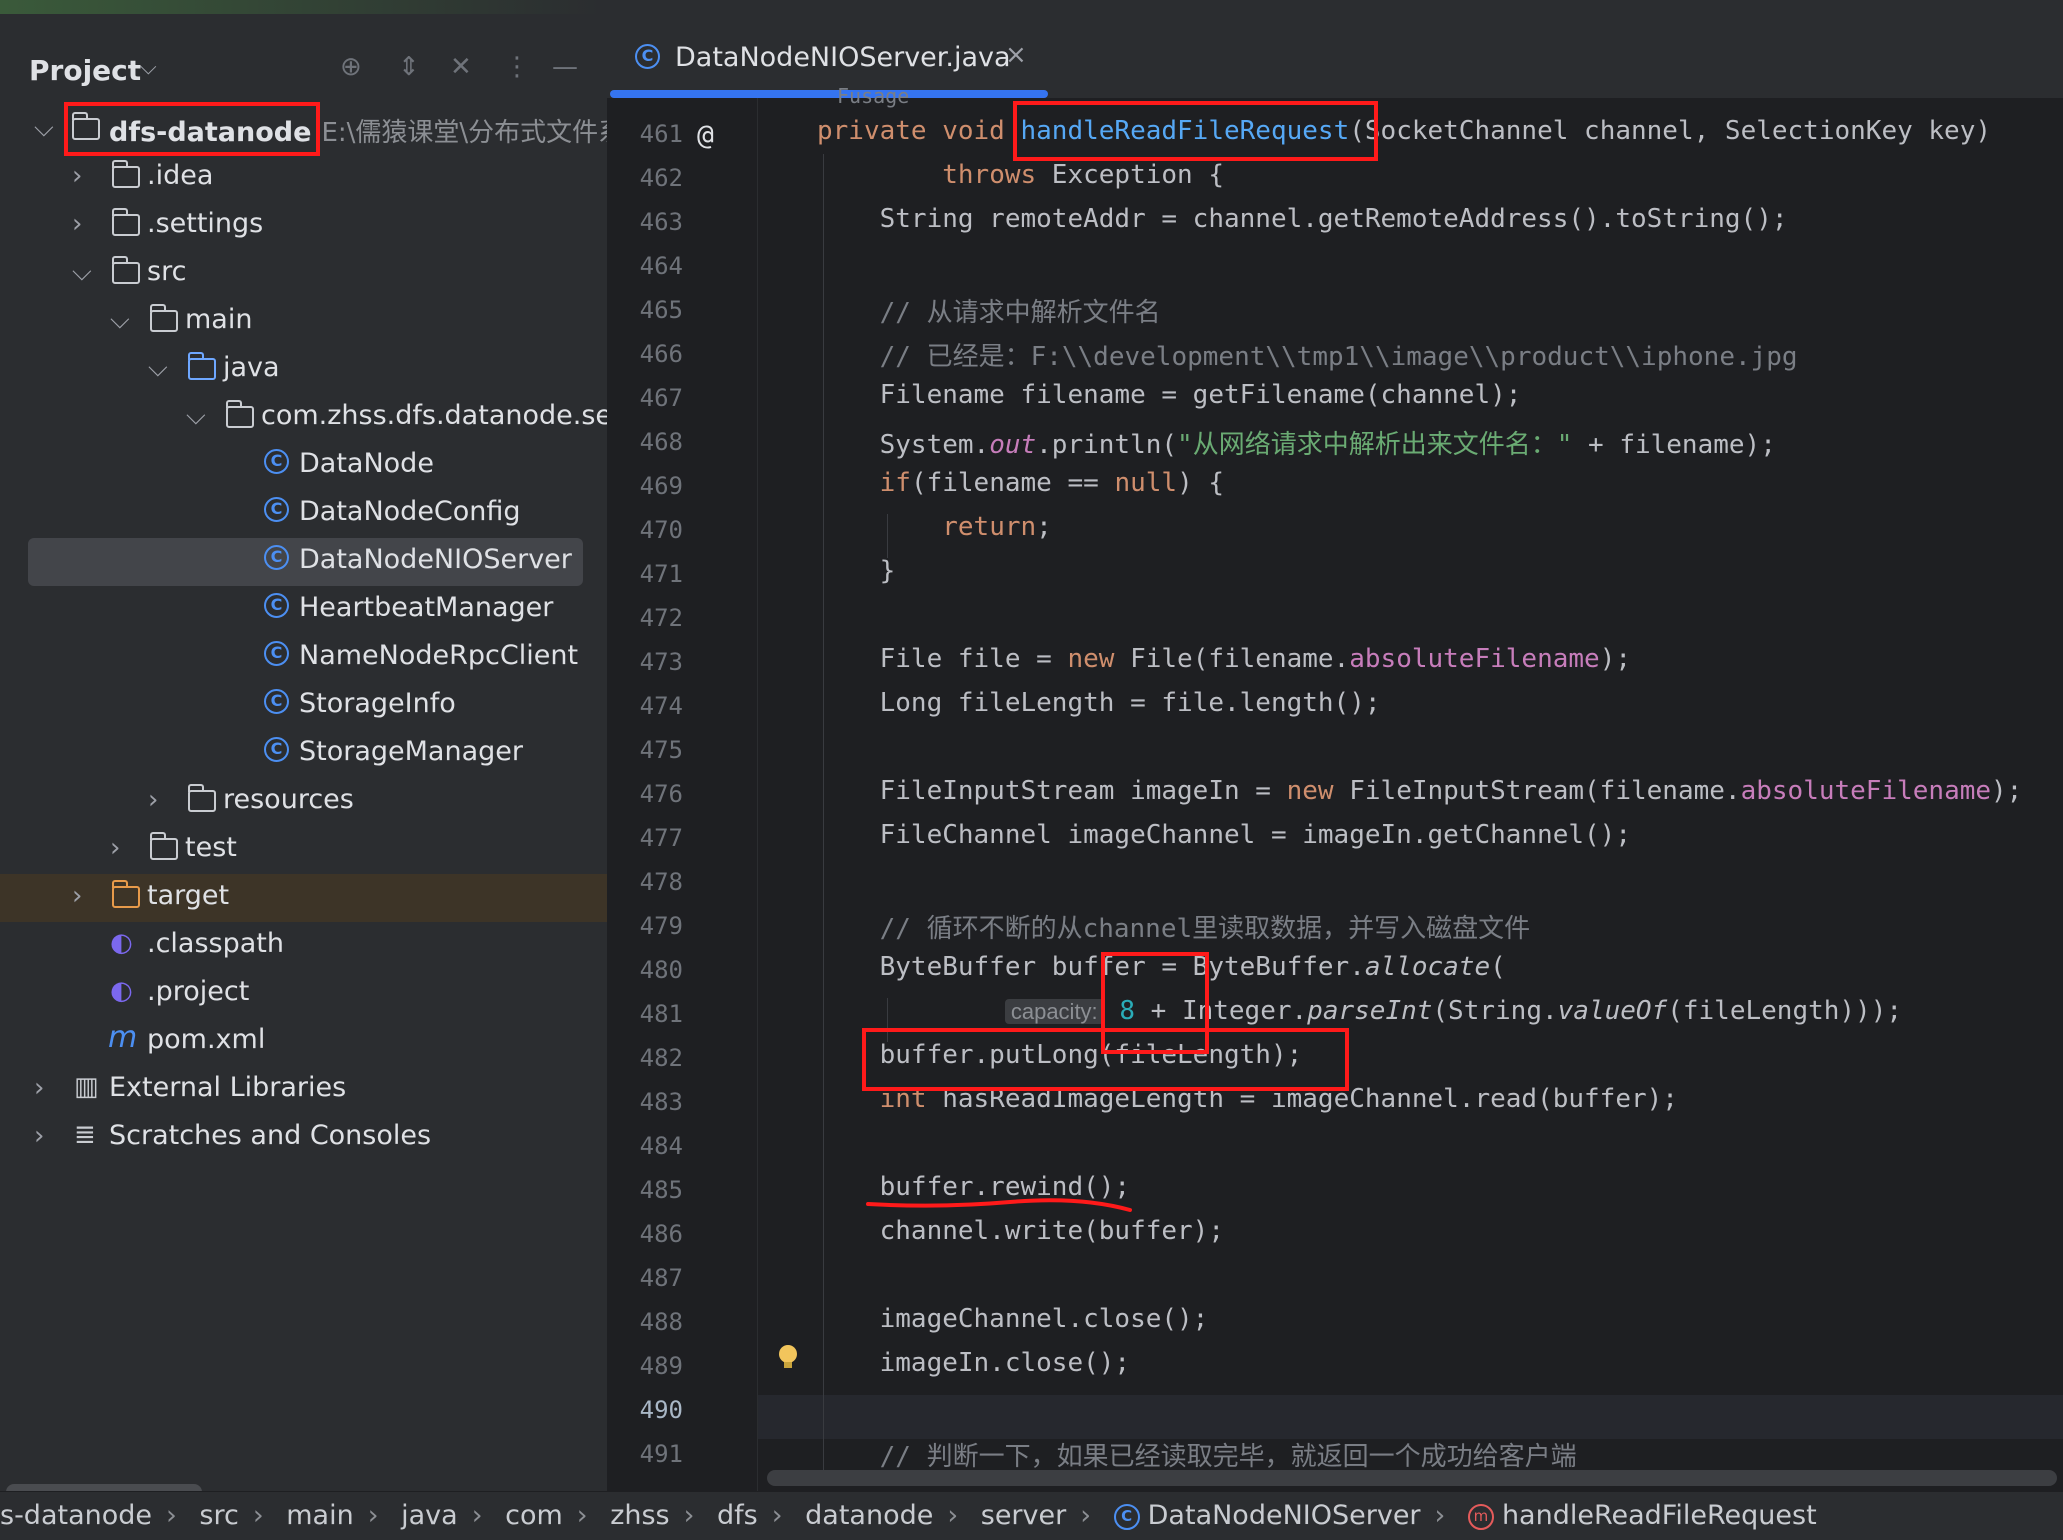  Describe the element at coordinates (86, 1087) in the screenshot. I see `libraries-icon: ▥` at that location.